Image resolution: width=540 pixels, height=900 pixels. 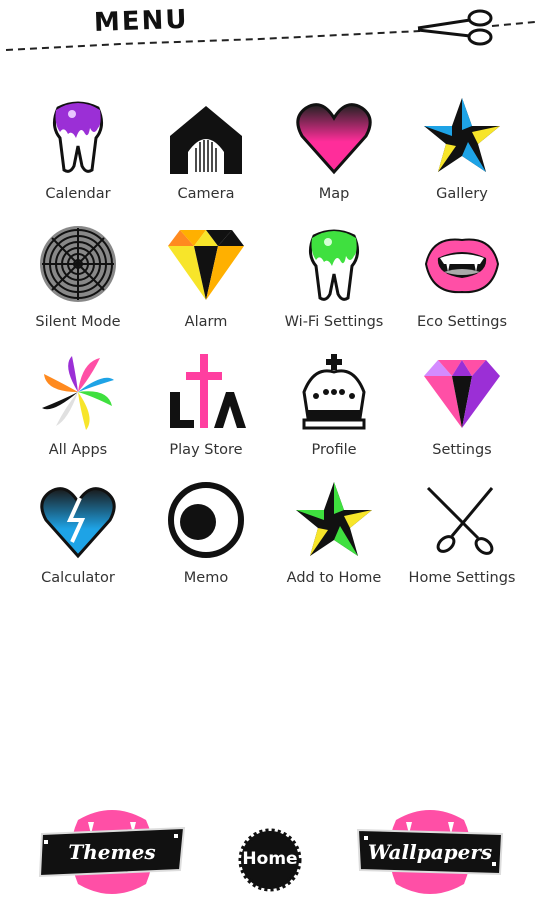 What do you see at coordinates (462, 136) in the screenshot?
I see `nautical-star-icon` at bounding box center [462, 136].